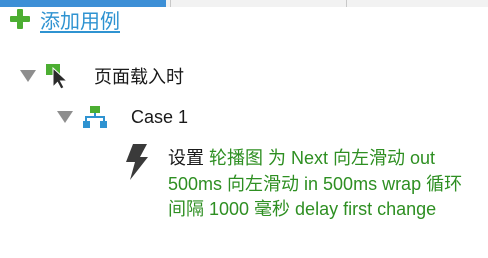 The height and width of the screenshot is (258, 488). I want to click on cursor-event-icon, so click(57, 77).